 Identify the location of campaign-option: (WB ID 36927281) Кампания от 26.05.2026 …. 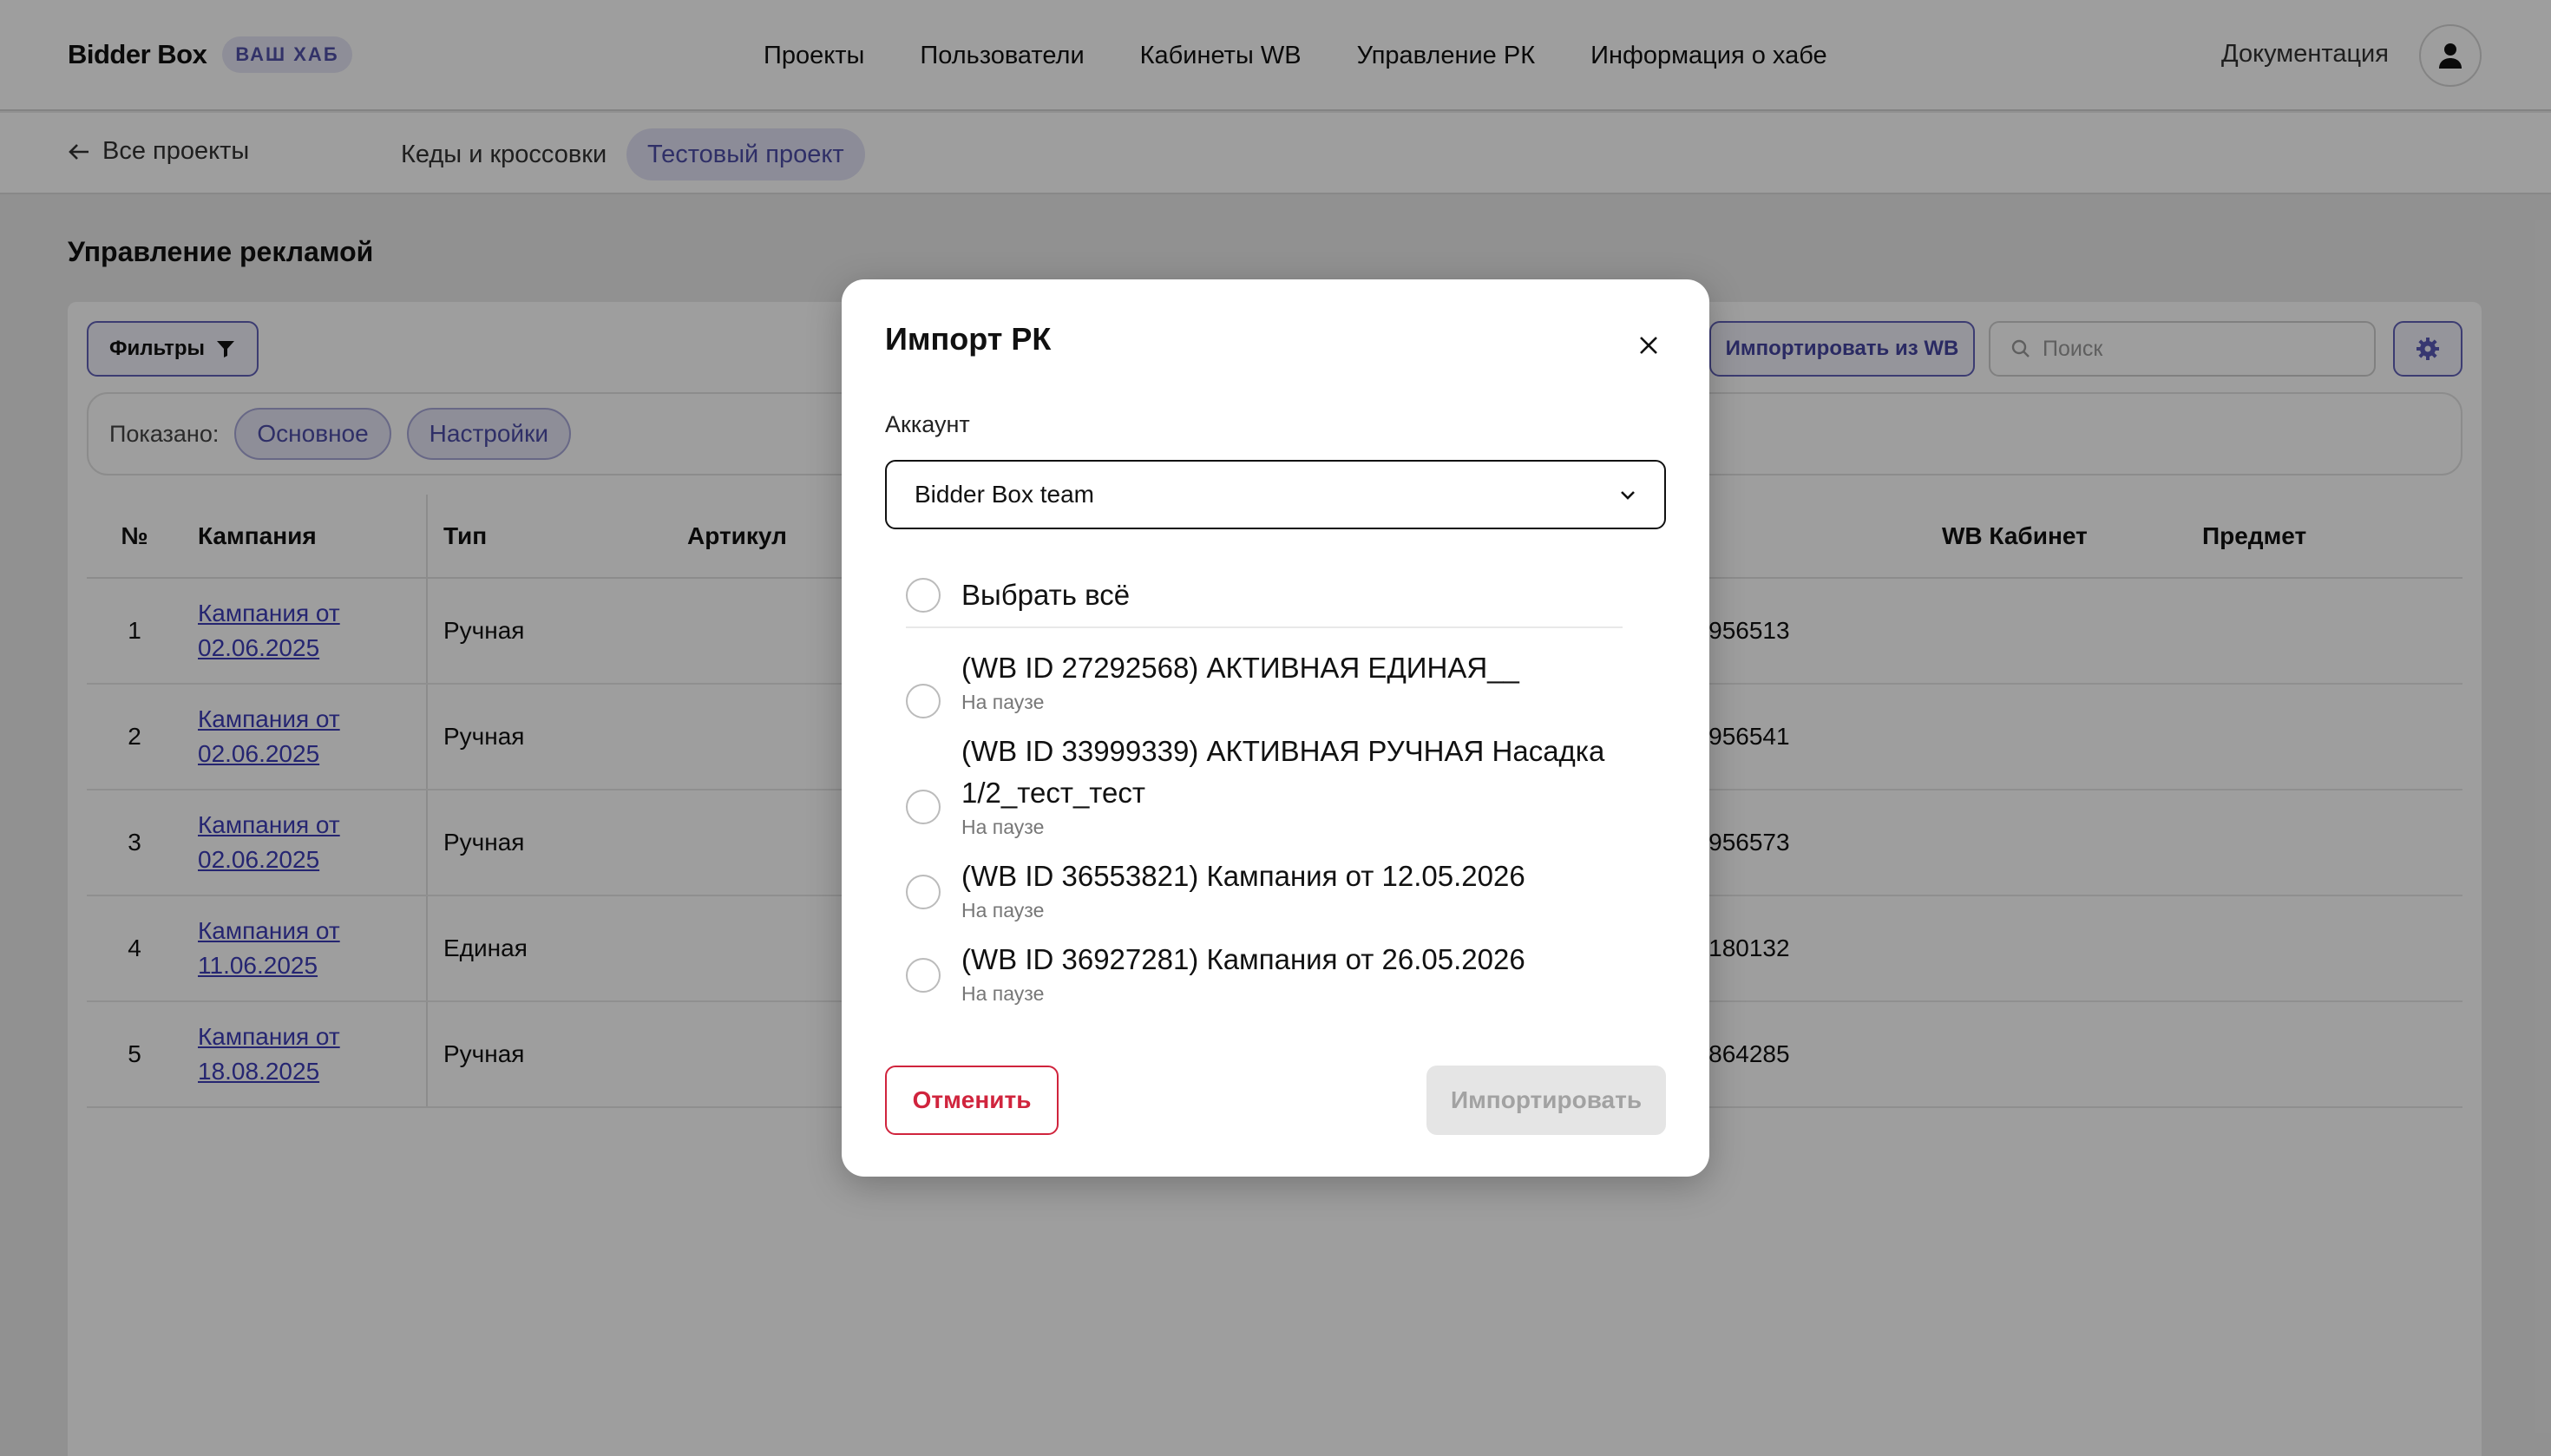
(1215, 972).